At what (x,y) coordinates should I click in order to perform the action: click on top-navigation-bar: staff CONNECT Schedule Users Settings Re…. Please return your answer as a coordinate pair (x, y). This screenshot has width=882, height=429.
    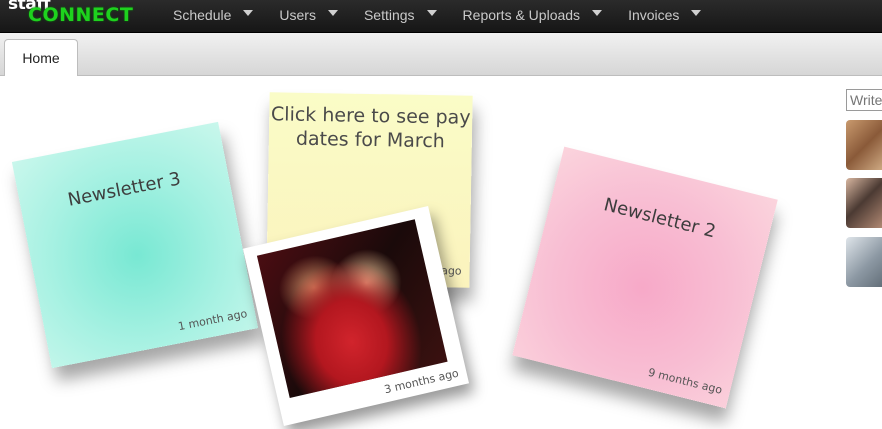
    Looking at the image, I should click on (441, 16).